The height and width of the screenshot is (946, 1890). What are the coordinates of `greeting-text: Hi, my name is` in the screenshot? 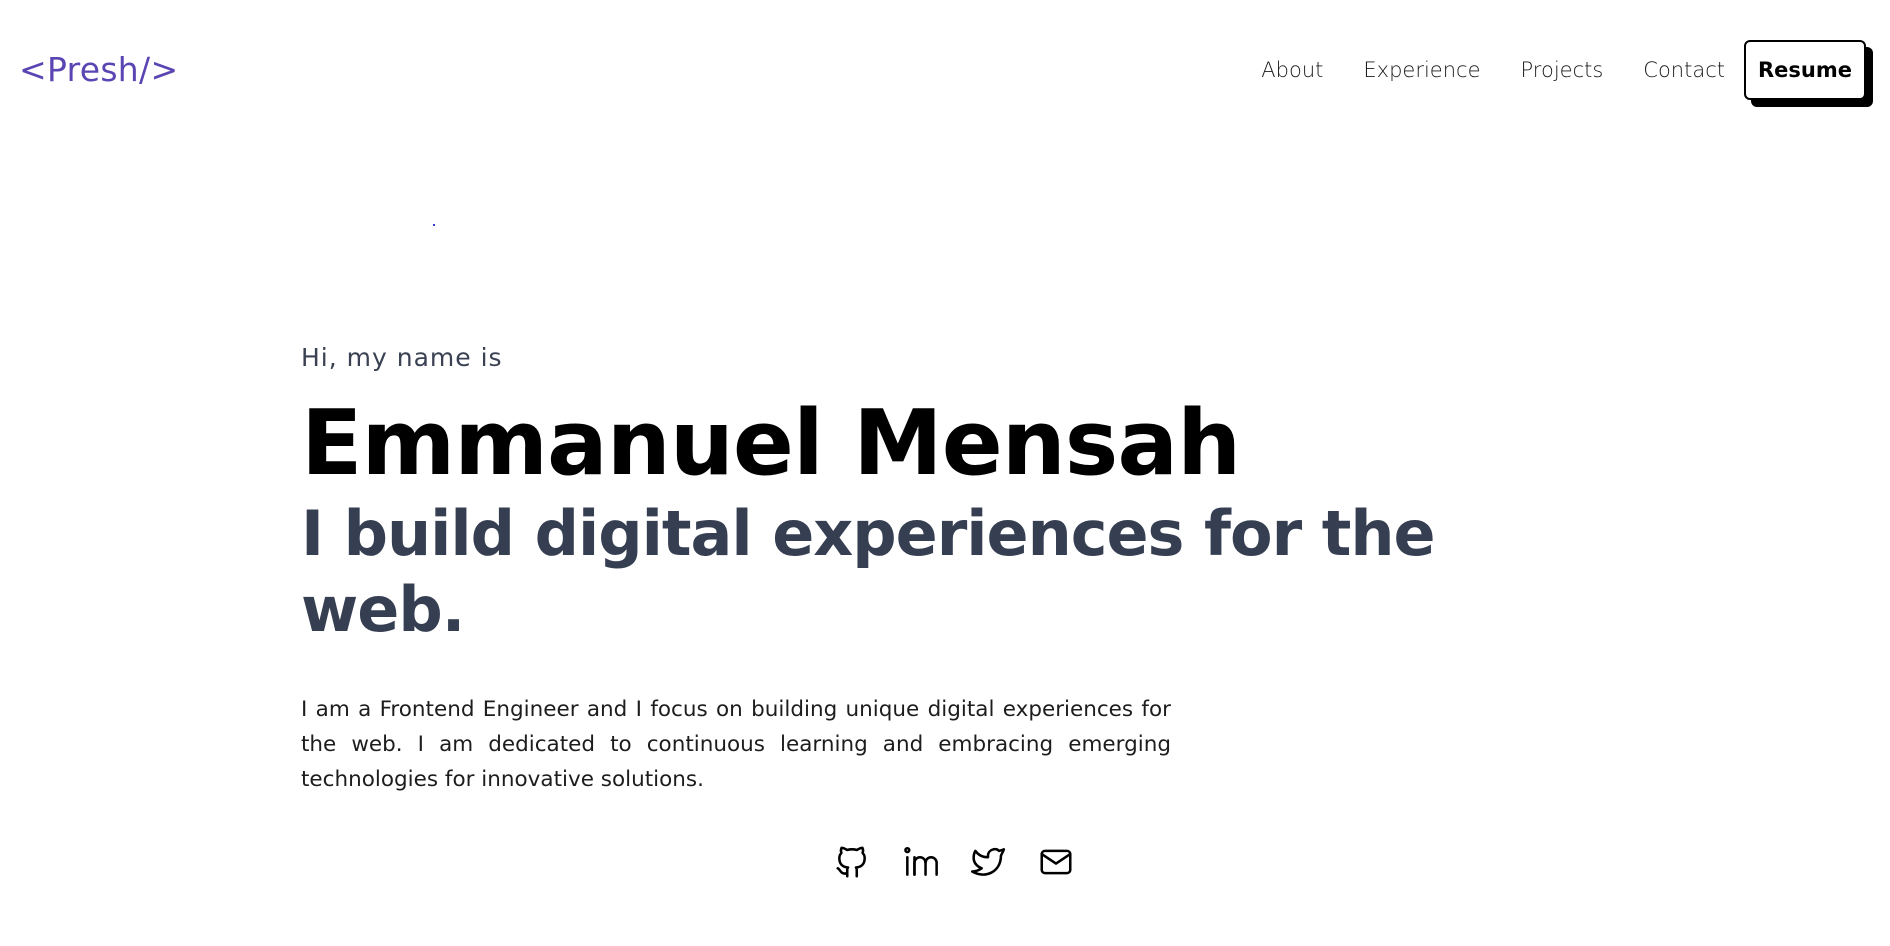 It's located at (402, 357).